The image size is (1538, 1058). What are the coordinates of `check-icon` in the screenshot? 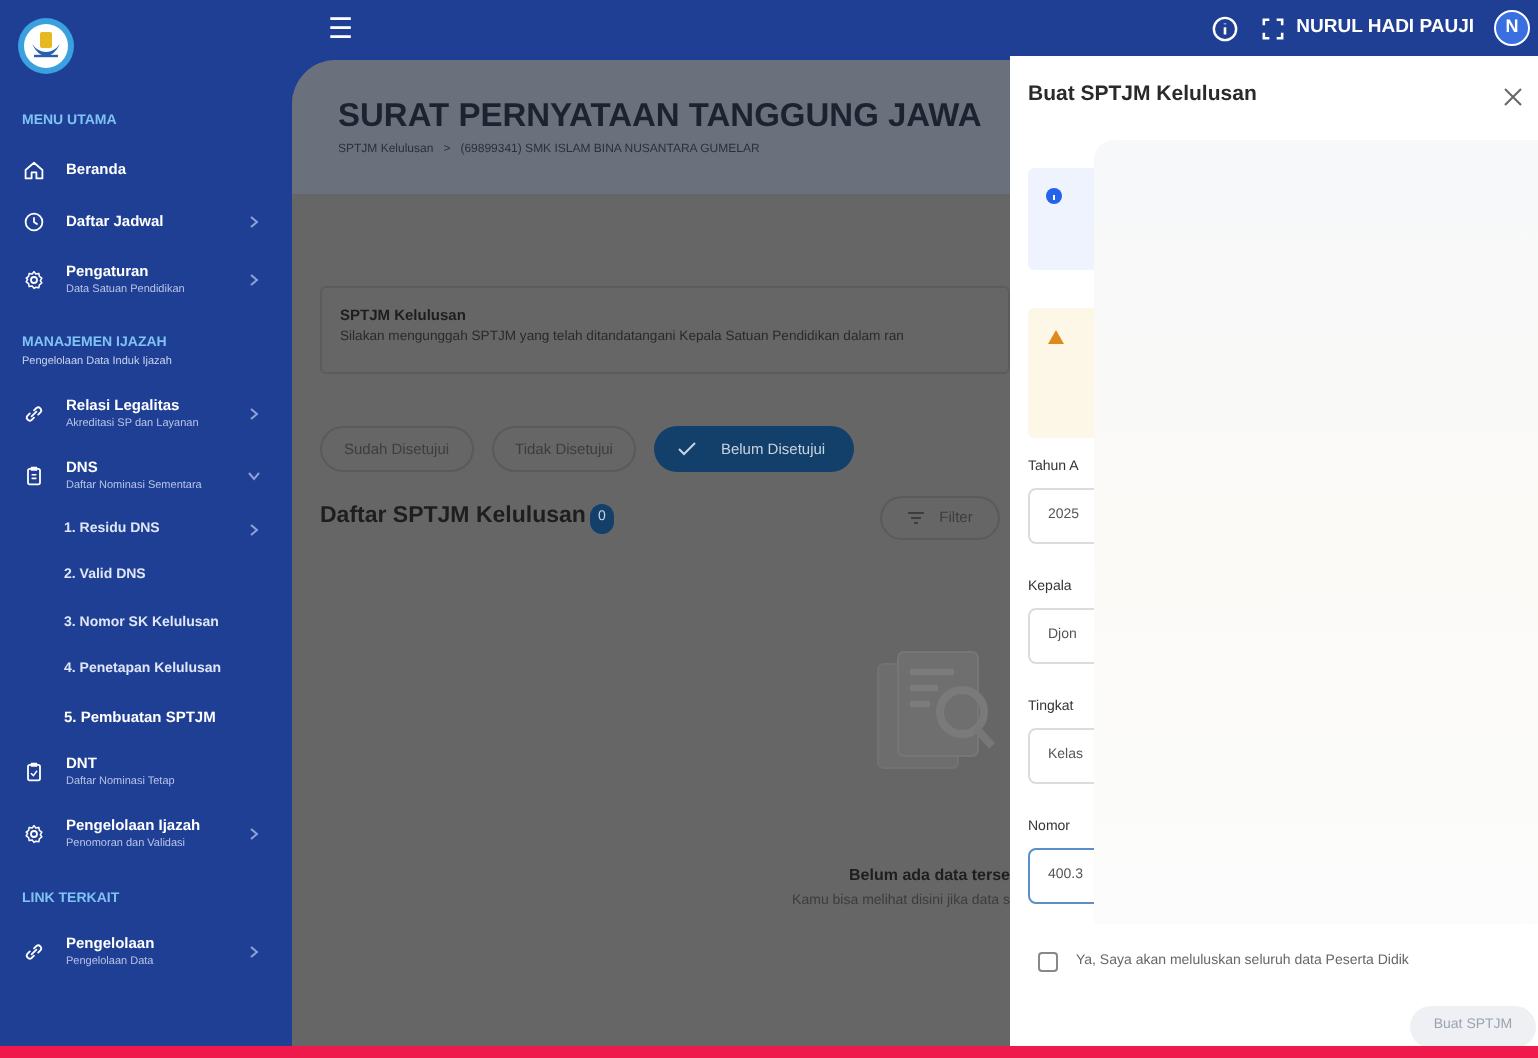 It's located at (687, 449).